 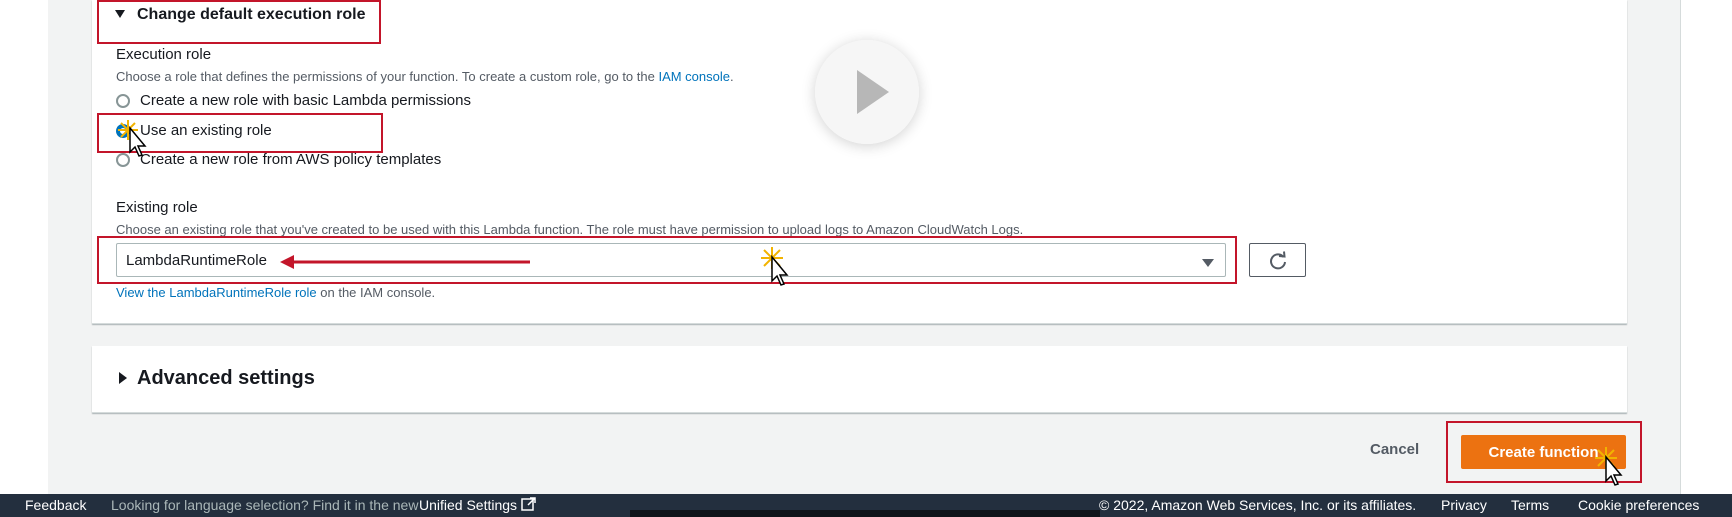 I want to click on desc-period: ., so click(x=732, y=76).